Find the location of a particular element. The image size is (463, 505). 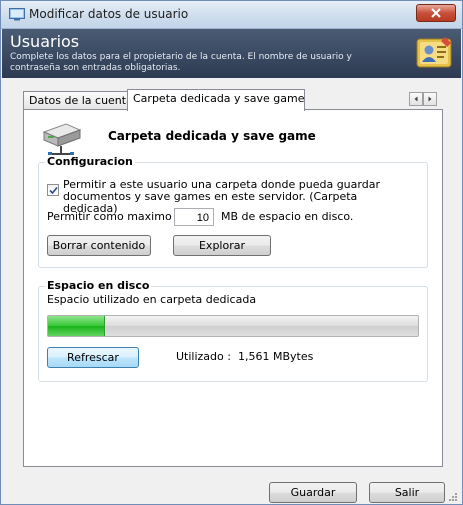

checkmark-icon is located at coordinates (53, 190).